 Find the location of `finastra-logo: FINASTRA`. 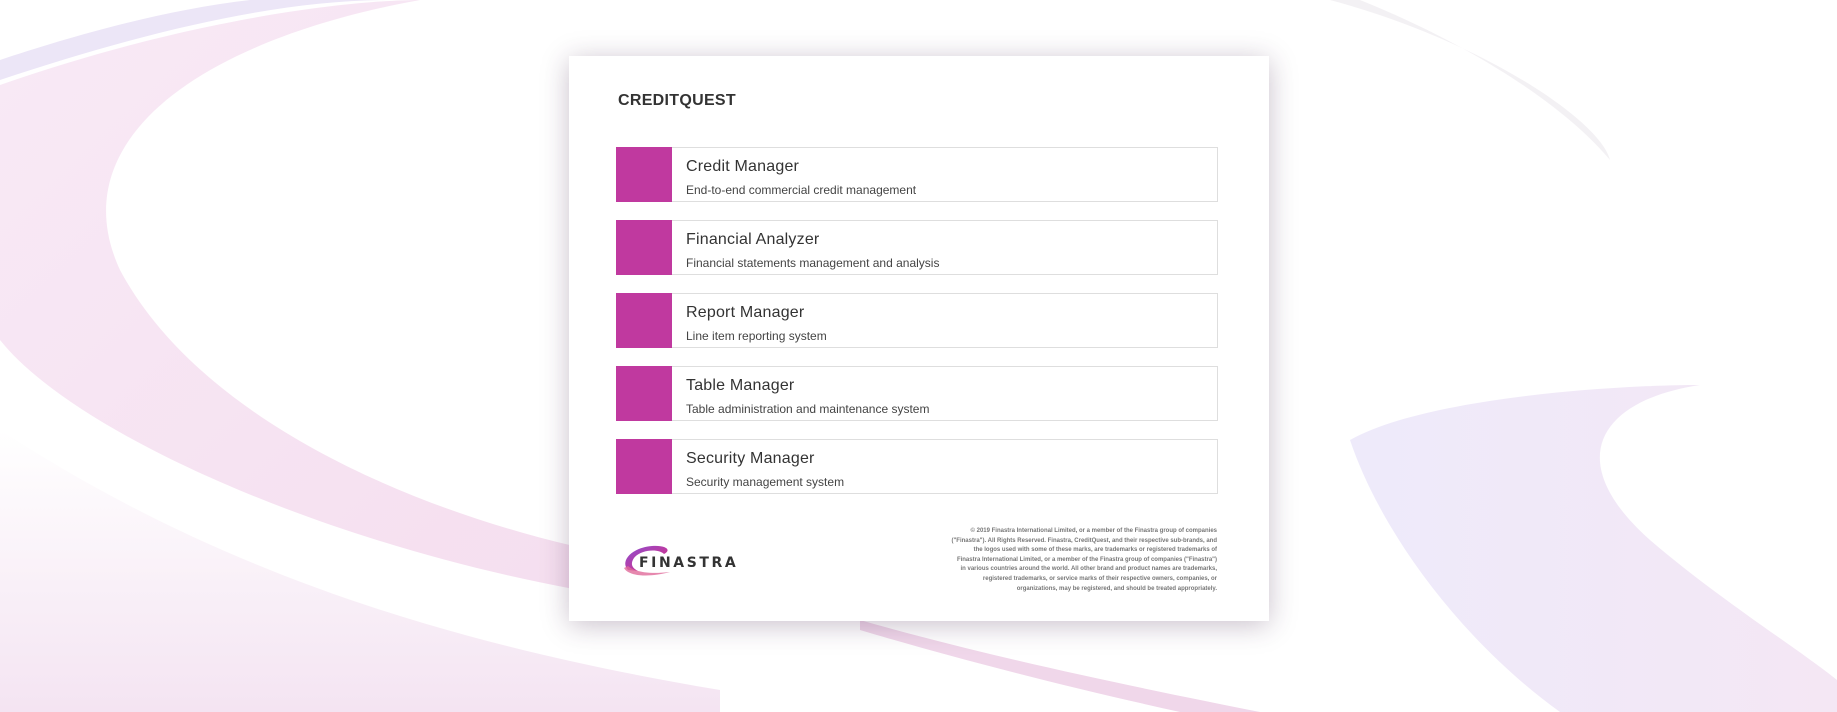

finastra-logo: FINASTRA is located at coordinates (695, 560).